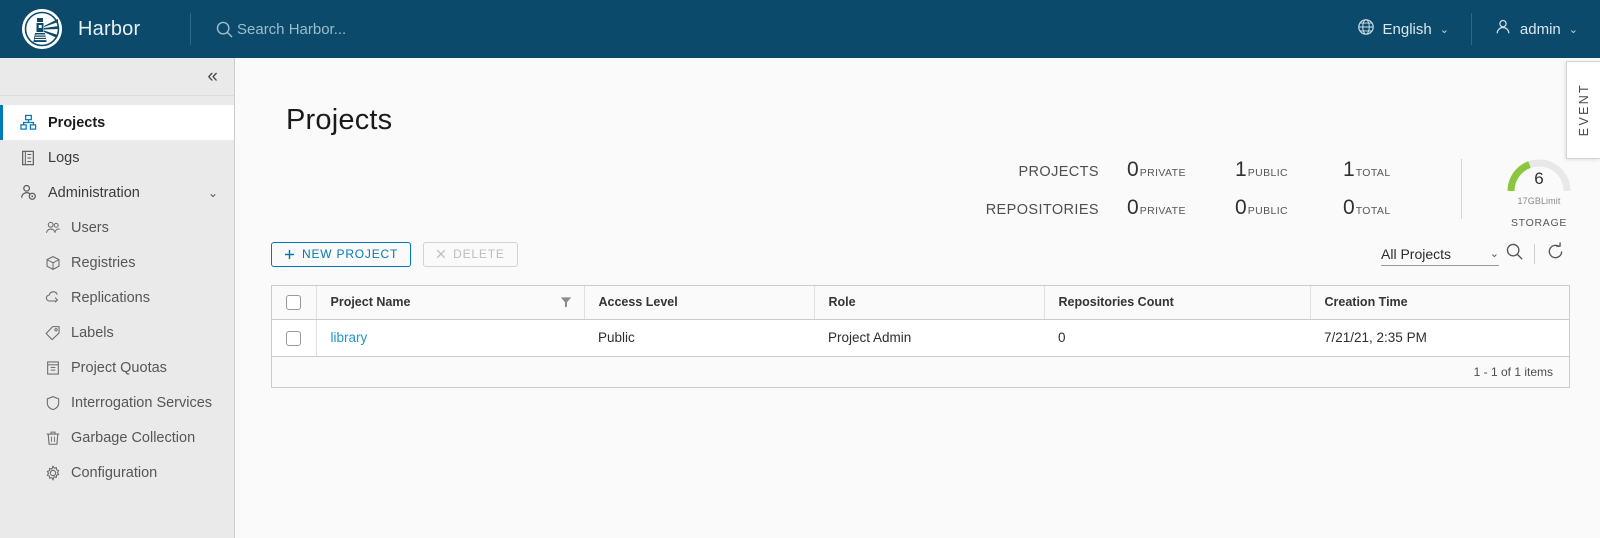 The image size is (1600, 538). Describe the element at coordinates (1366, 302) in the screenshot. I see `column-label: Creation Time` at that location.